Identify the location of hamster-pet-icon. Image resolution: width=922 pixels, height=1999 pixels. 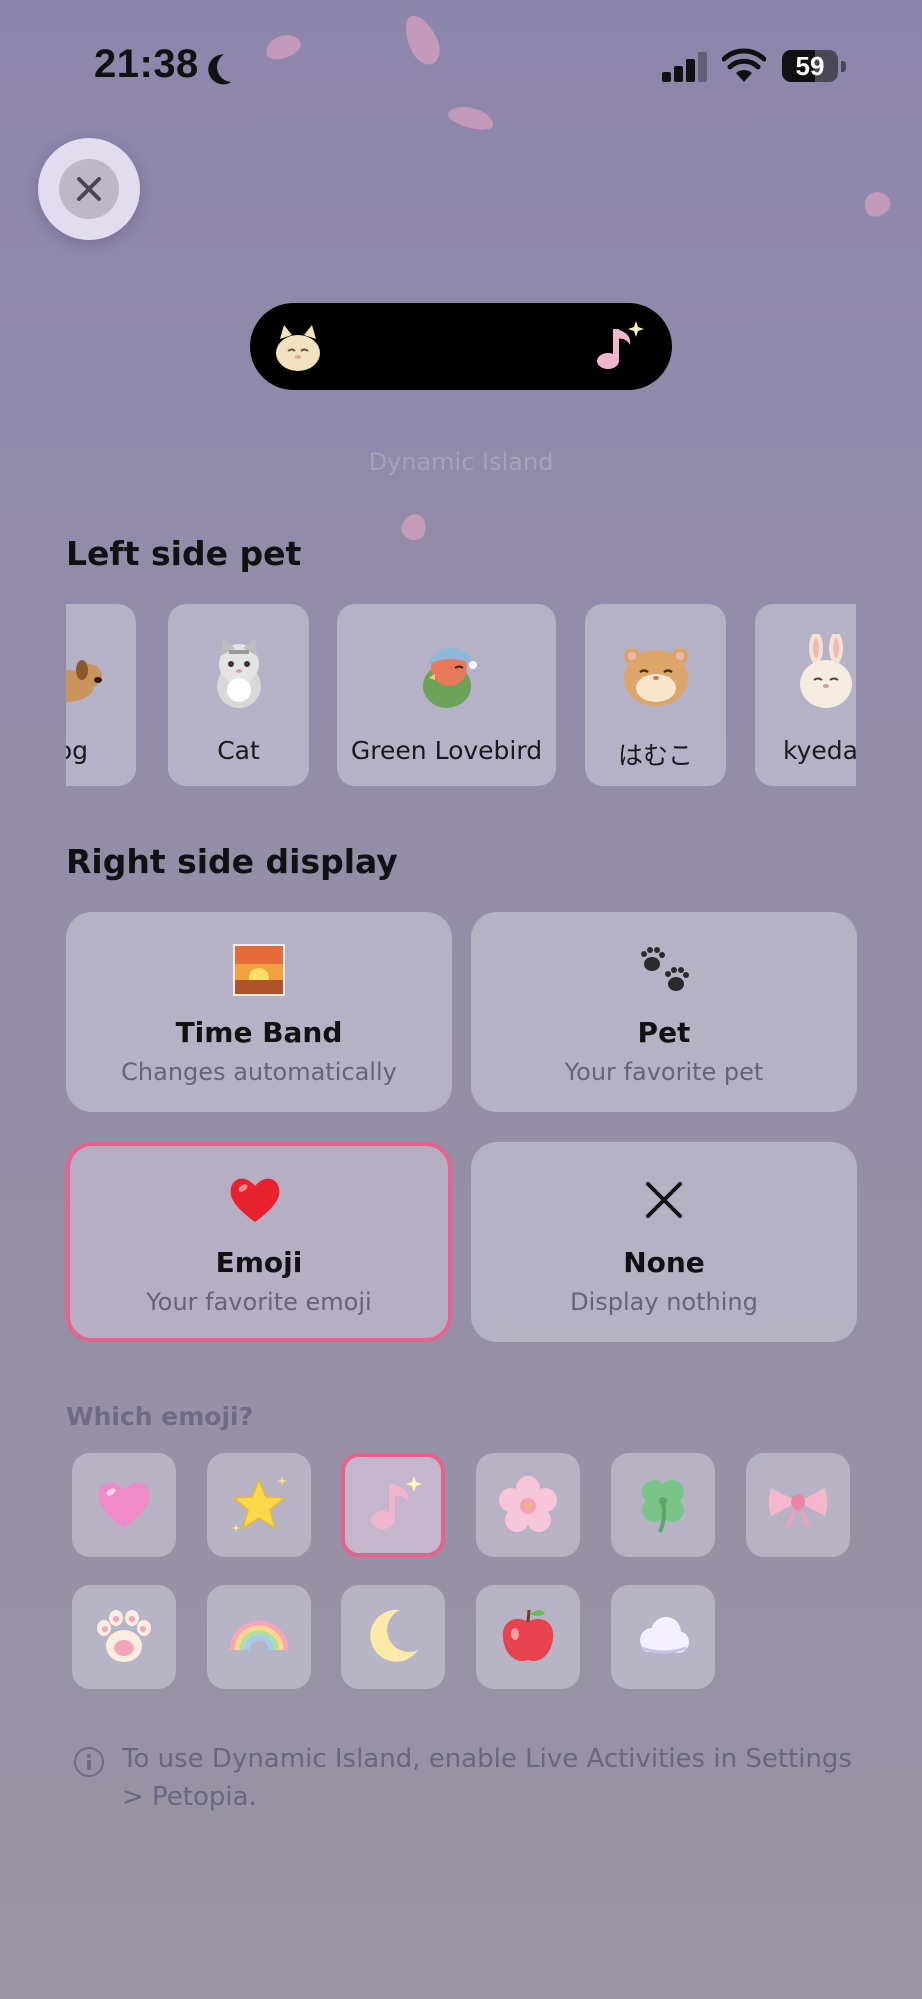
(655, 677).